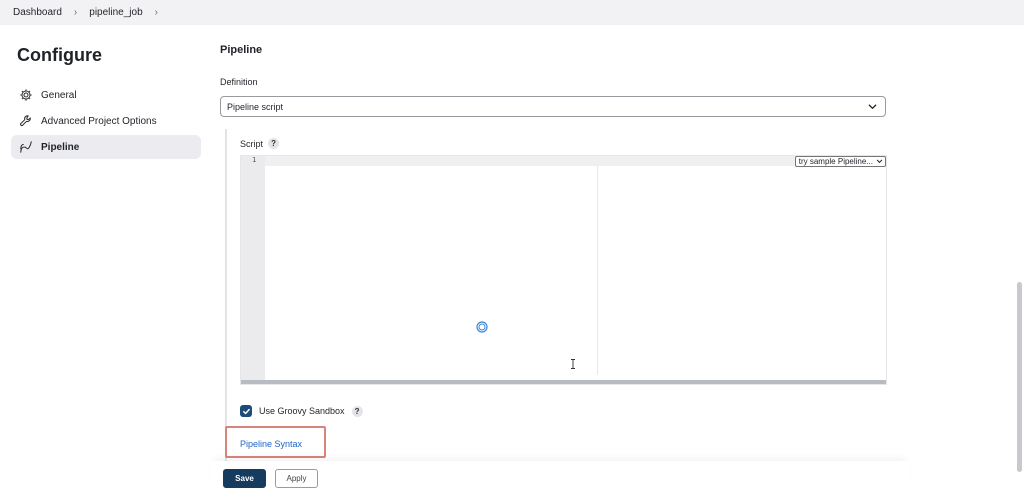 The width and height of the screenshot is (1024, 496). What do you see at coordinates (106, 95) in the screenshot?
I see `sidebar-item-general: General` at bounding box center [106, 95].